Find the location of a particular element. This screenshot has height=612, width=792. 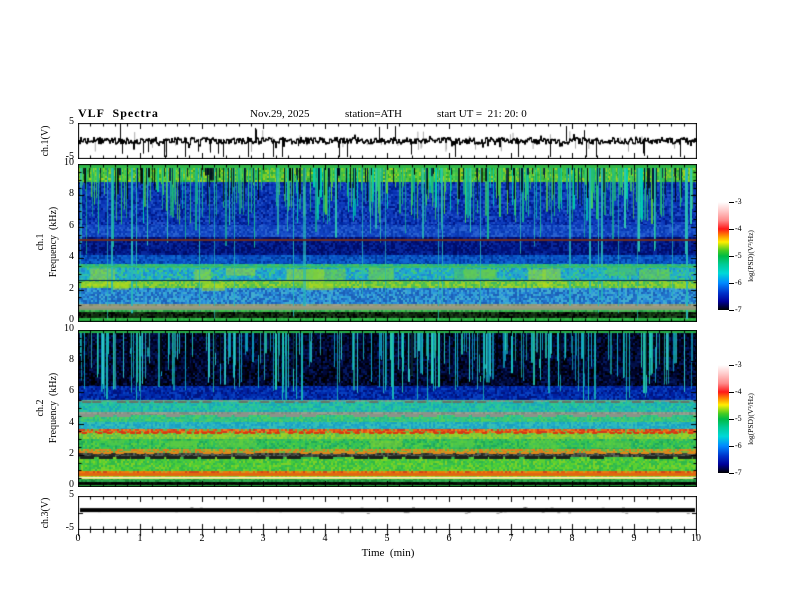

ch1-spec-tick-label: 4 is located at coordinates (71, 256).